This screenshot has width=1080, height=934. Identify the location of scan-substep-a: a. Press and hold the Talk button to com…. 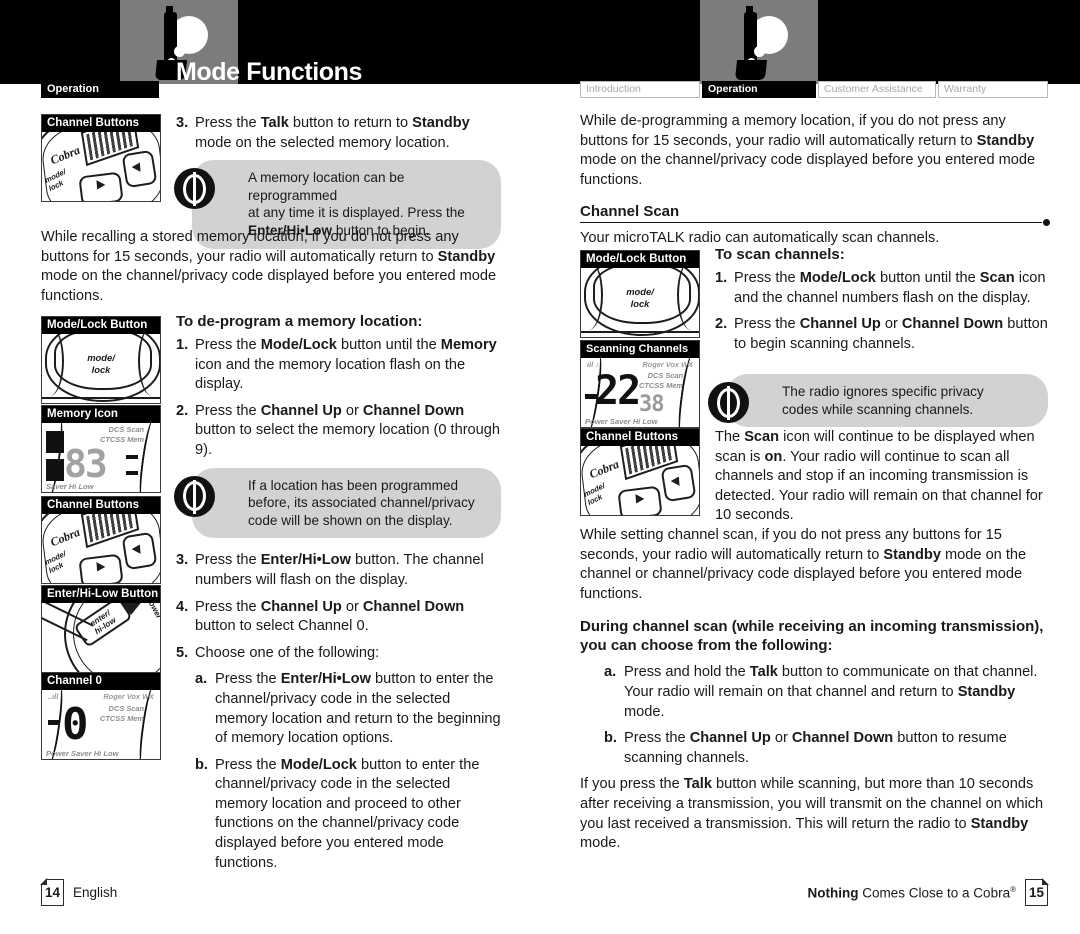
(821, 692).